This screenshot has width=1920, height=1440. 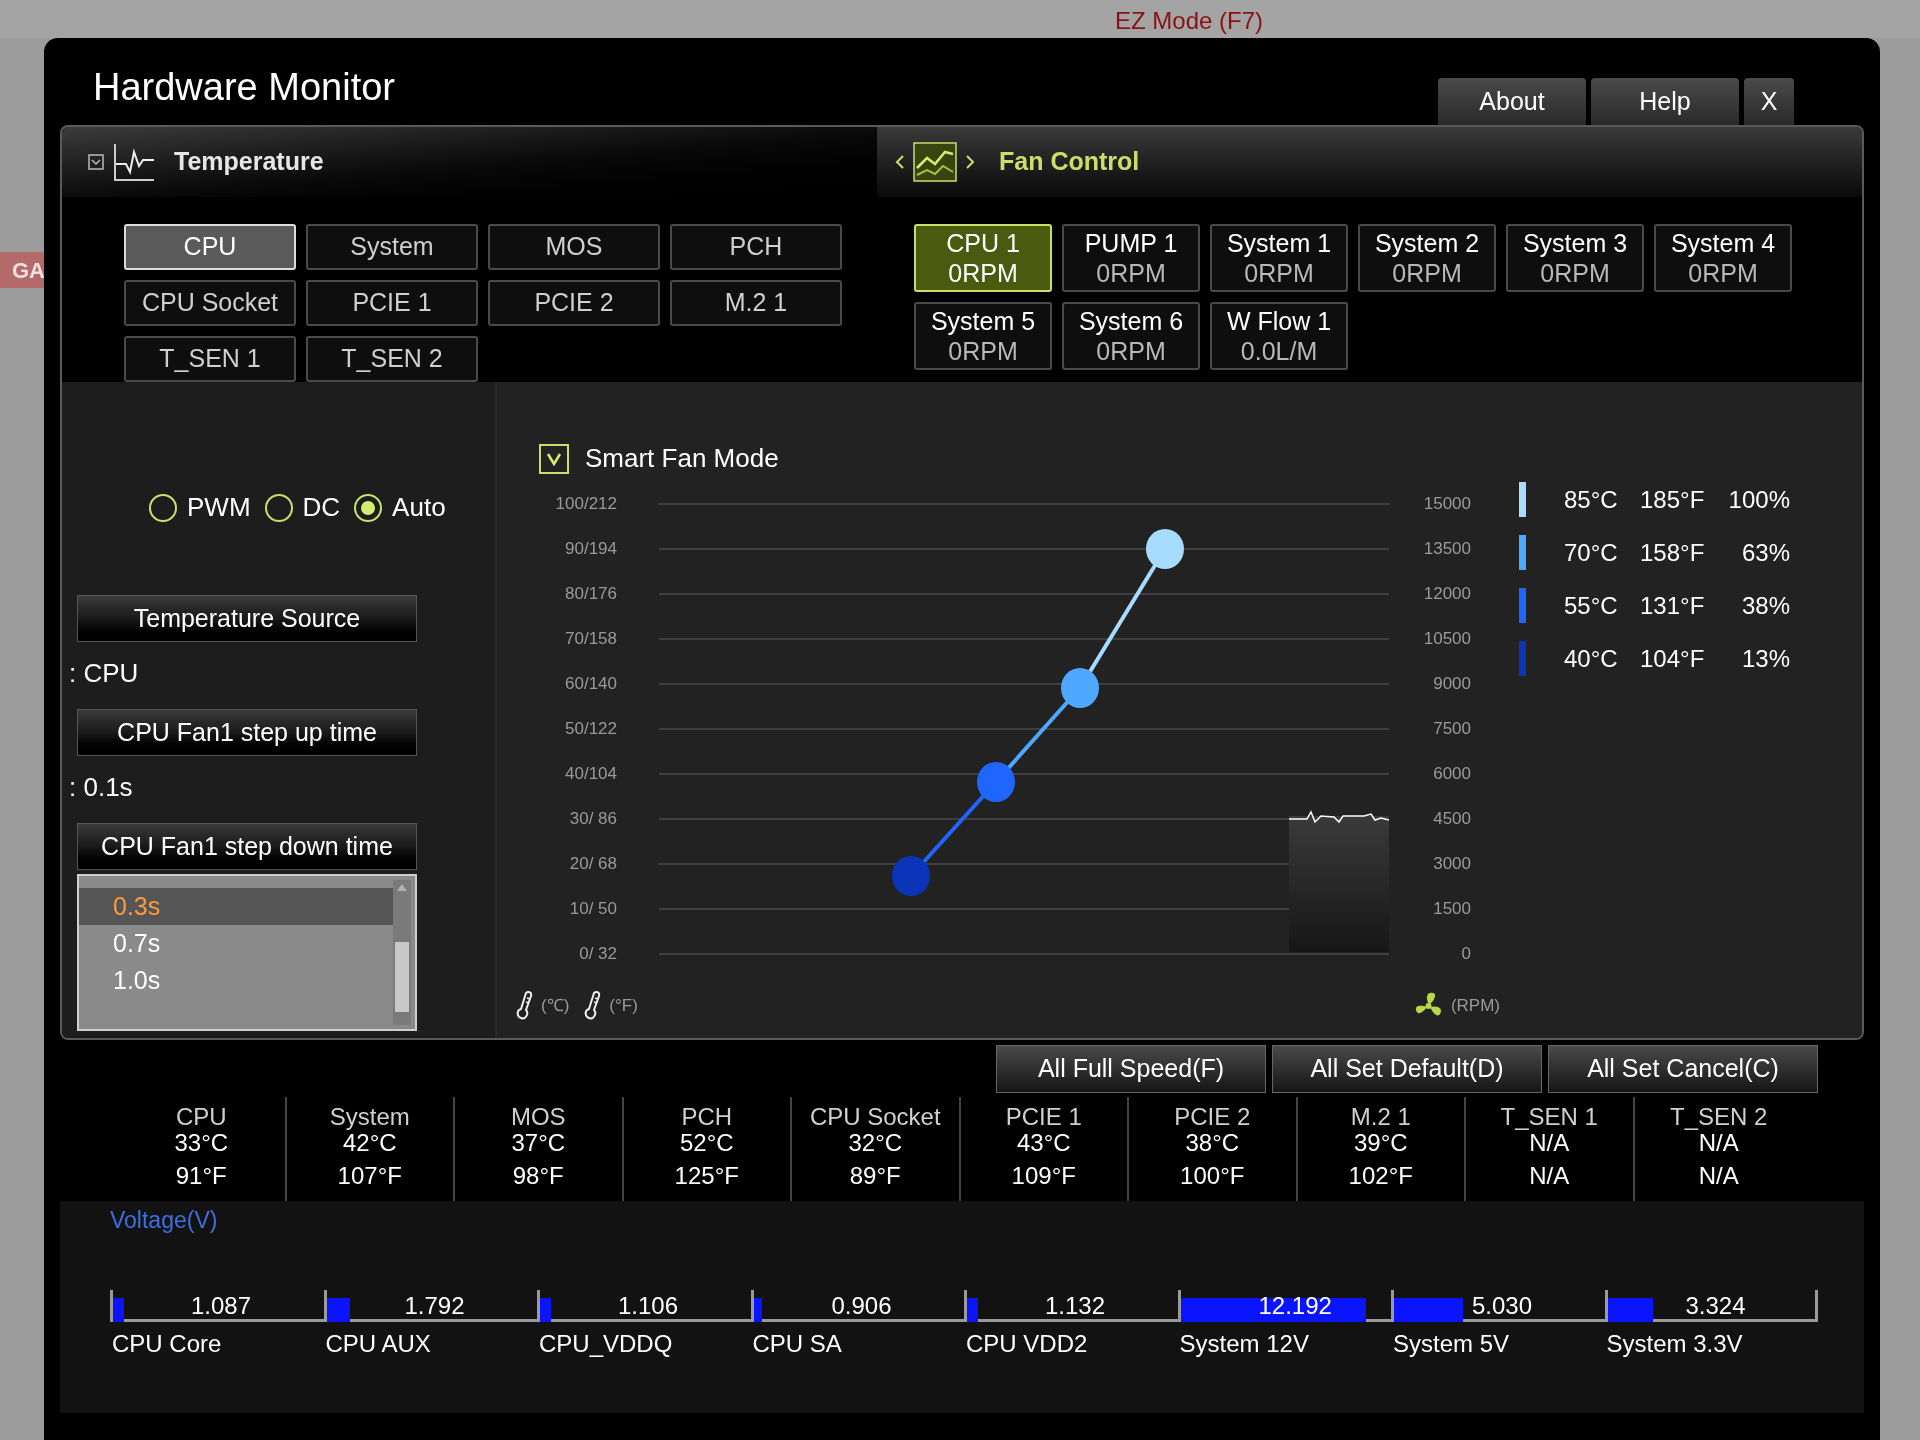 I want to click on legend-text: 100%, so click(x=1758, y=499).